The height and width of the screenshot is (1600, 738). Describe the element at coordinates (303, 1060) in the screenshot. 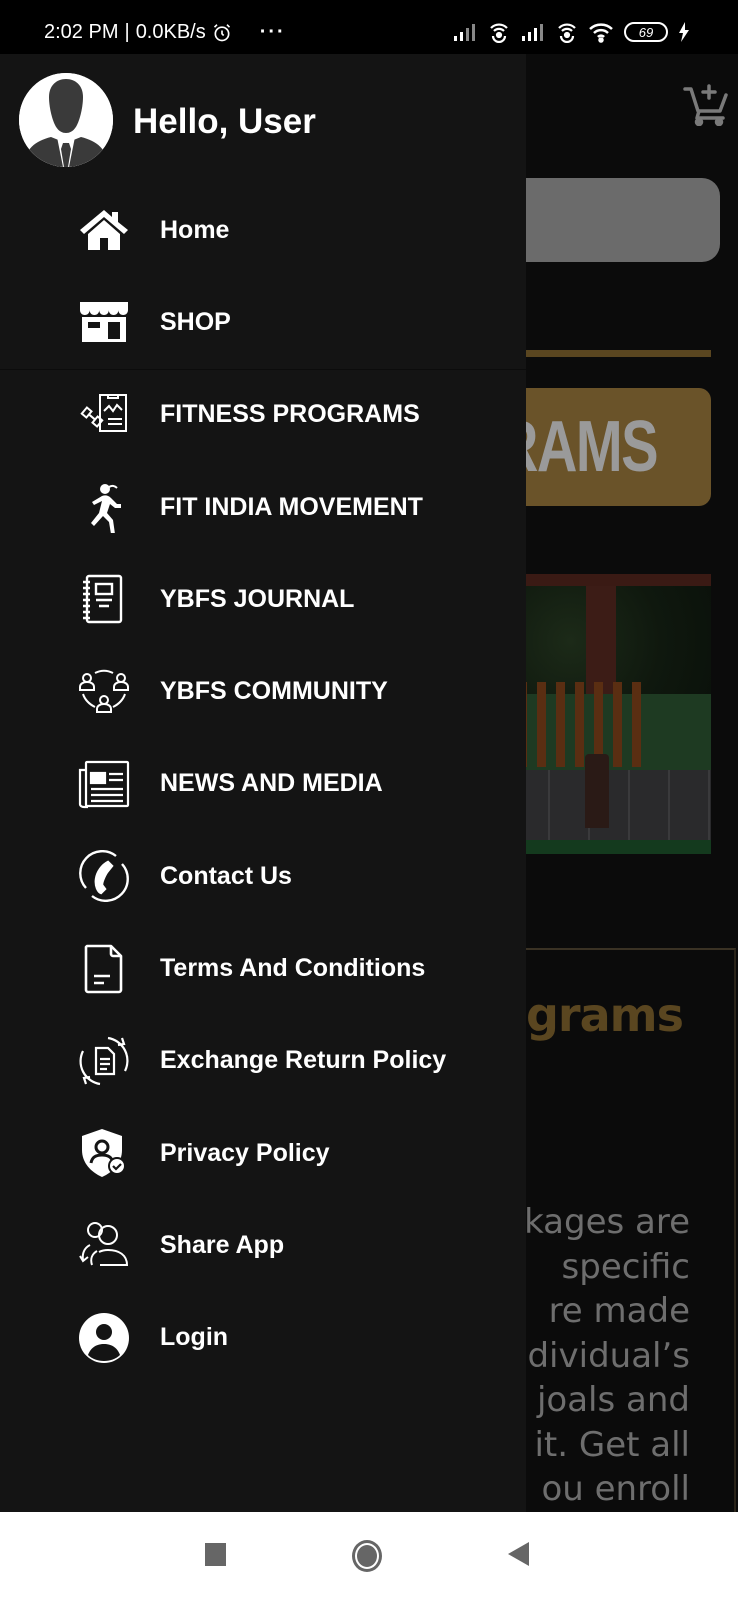

I see `menu-item-label: Exchange Return Policy` at that location.